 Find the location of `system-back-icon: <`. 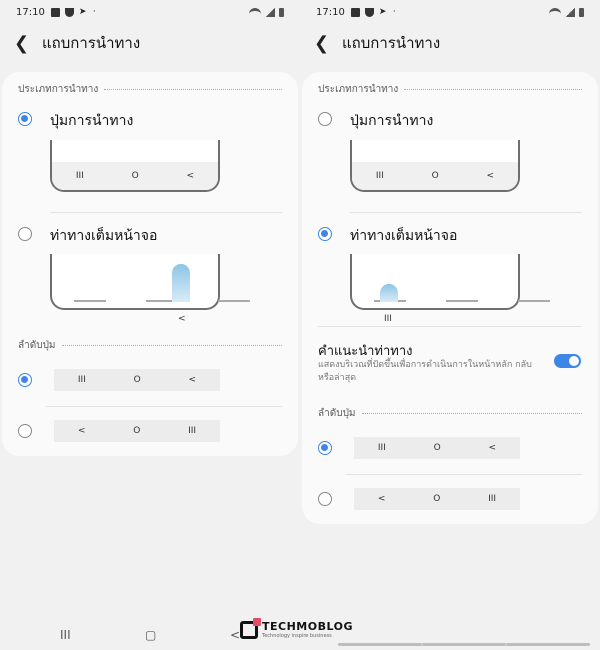

system-back-icon: < is located at coordinates (235, 635).